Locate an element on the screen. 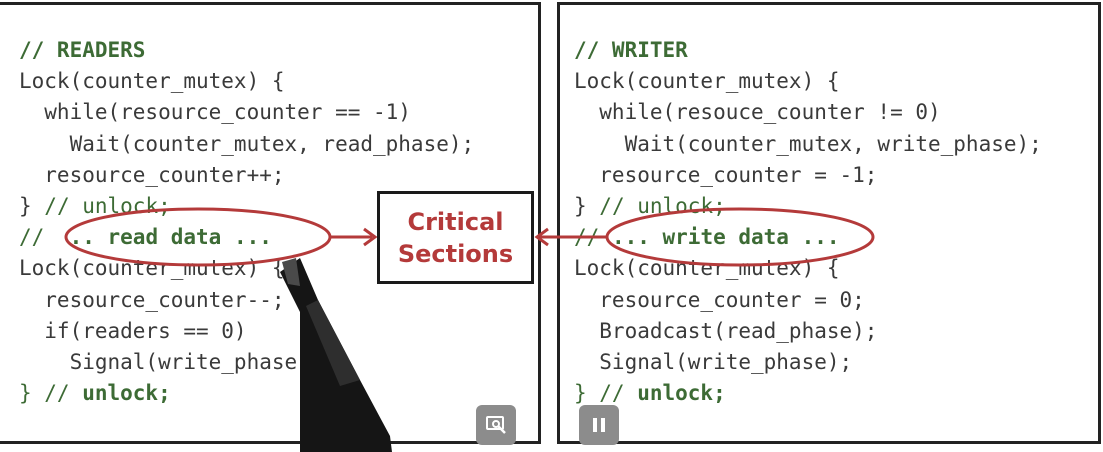  code-line: resource_counter = -1; is located at coordinates (726, 174).